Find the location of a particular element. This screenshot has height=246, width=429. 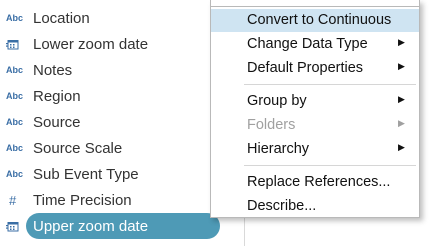

menu-item-hierarchy: Hierarchy ▶ is located at coordinates (315, 149).